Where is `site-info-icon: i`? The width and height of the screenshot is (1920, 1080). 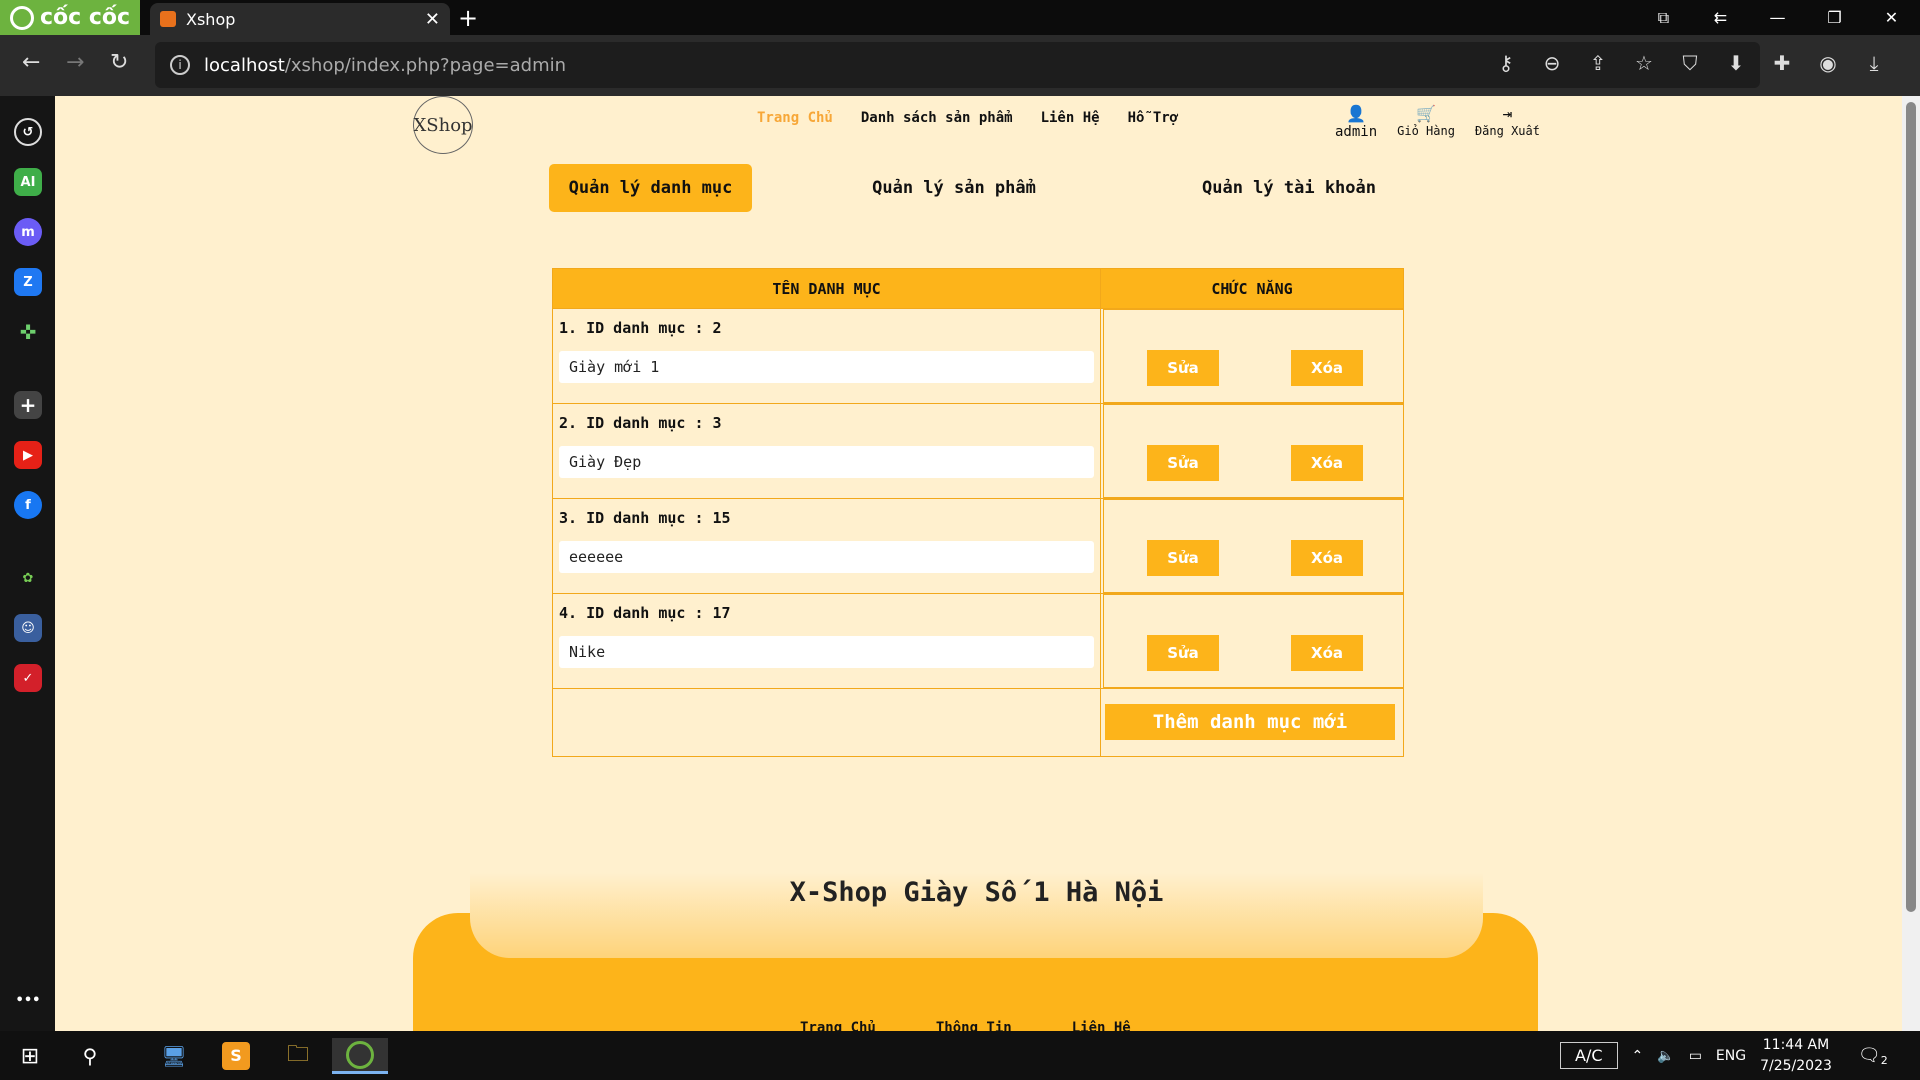 site-info-icon: i is located at coordinates (180, 65).